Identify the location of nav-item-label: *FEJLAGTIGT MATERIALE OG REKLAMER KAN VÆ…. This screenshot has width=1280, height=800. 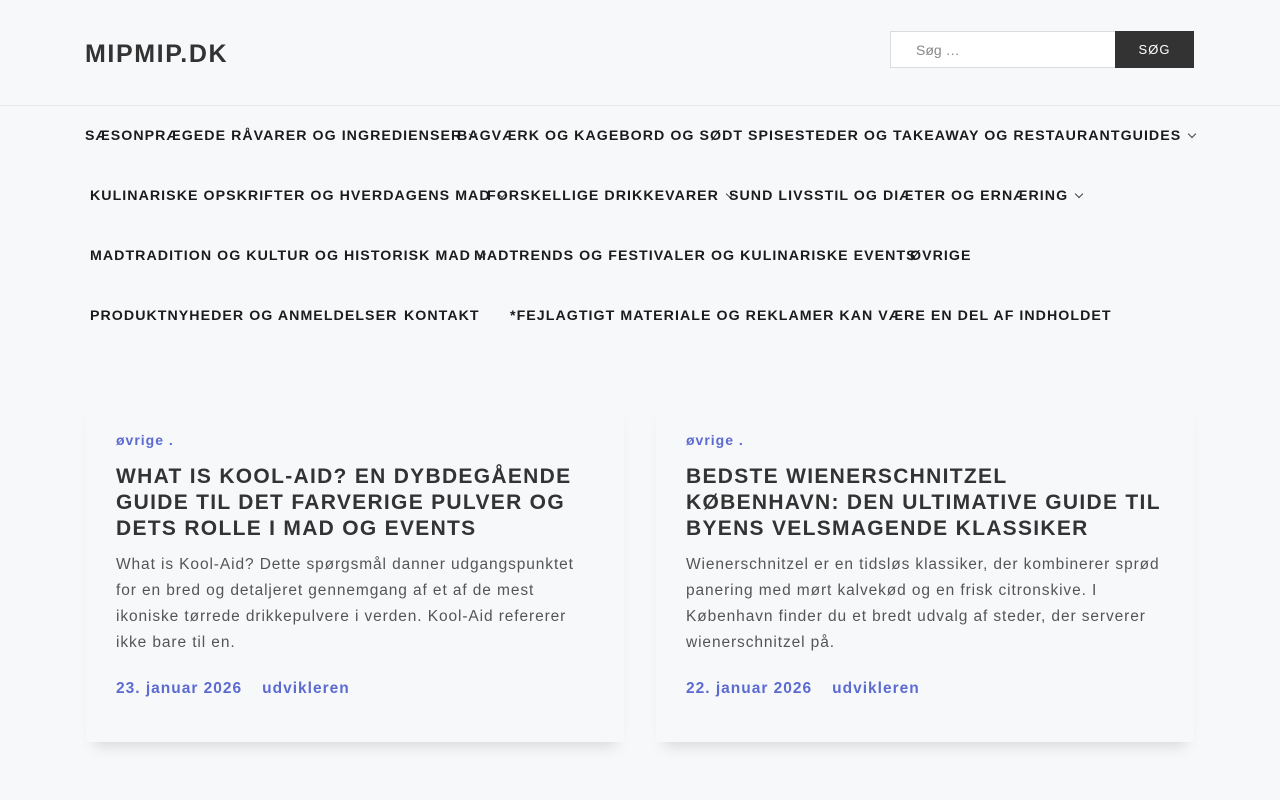
(811, 316).